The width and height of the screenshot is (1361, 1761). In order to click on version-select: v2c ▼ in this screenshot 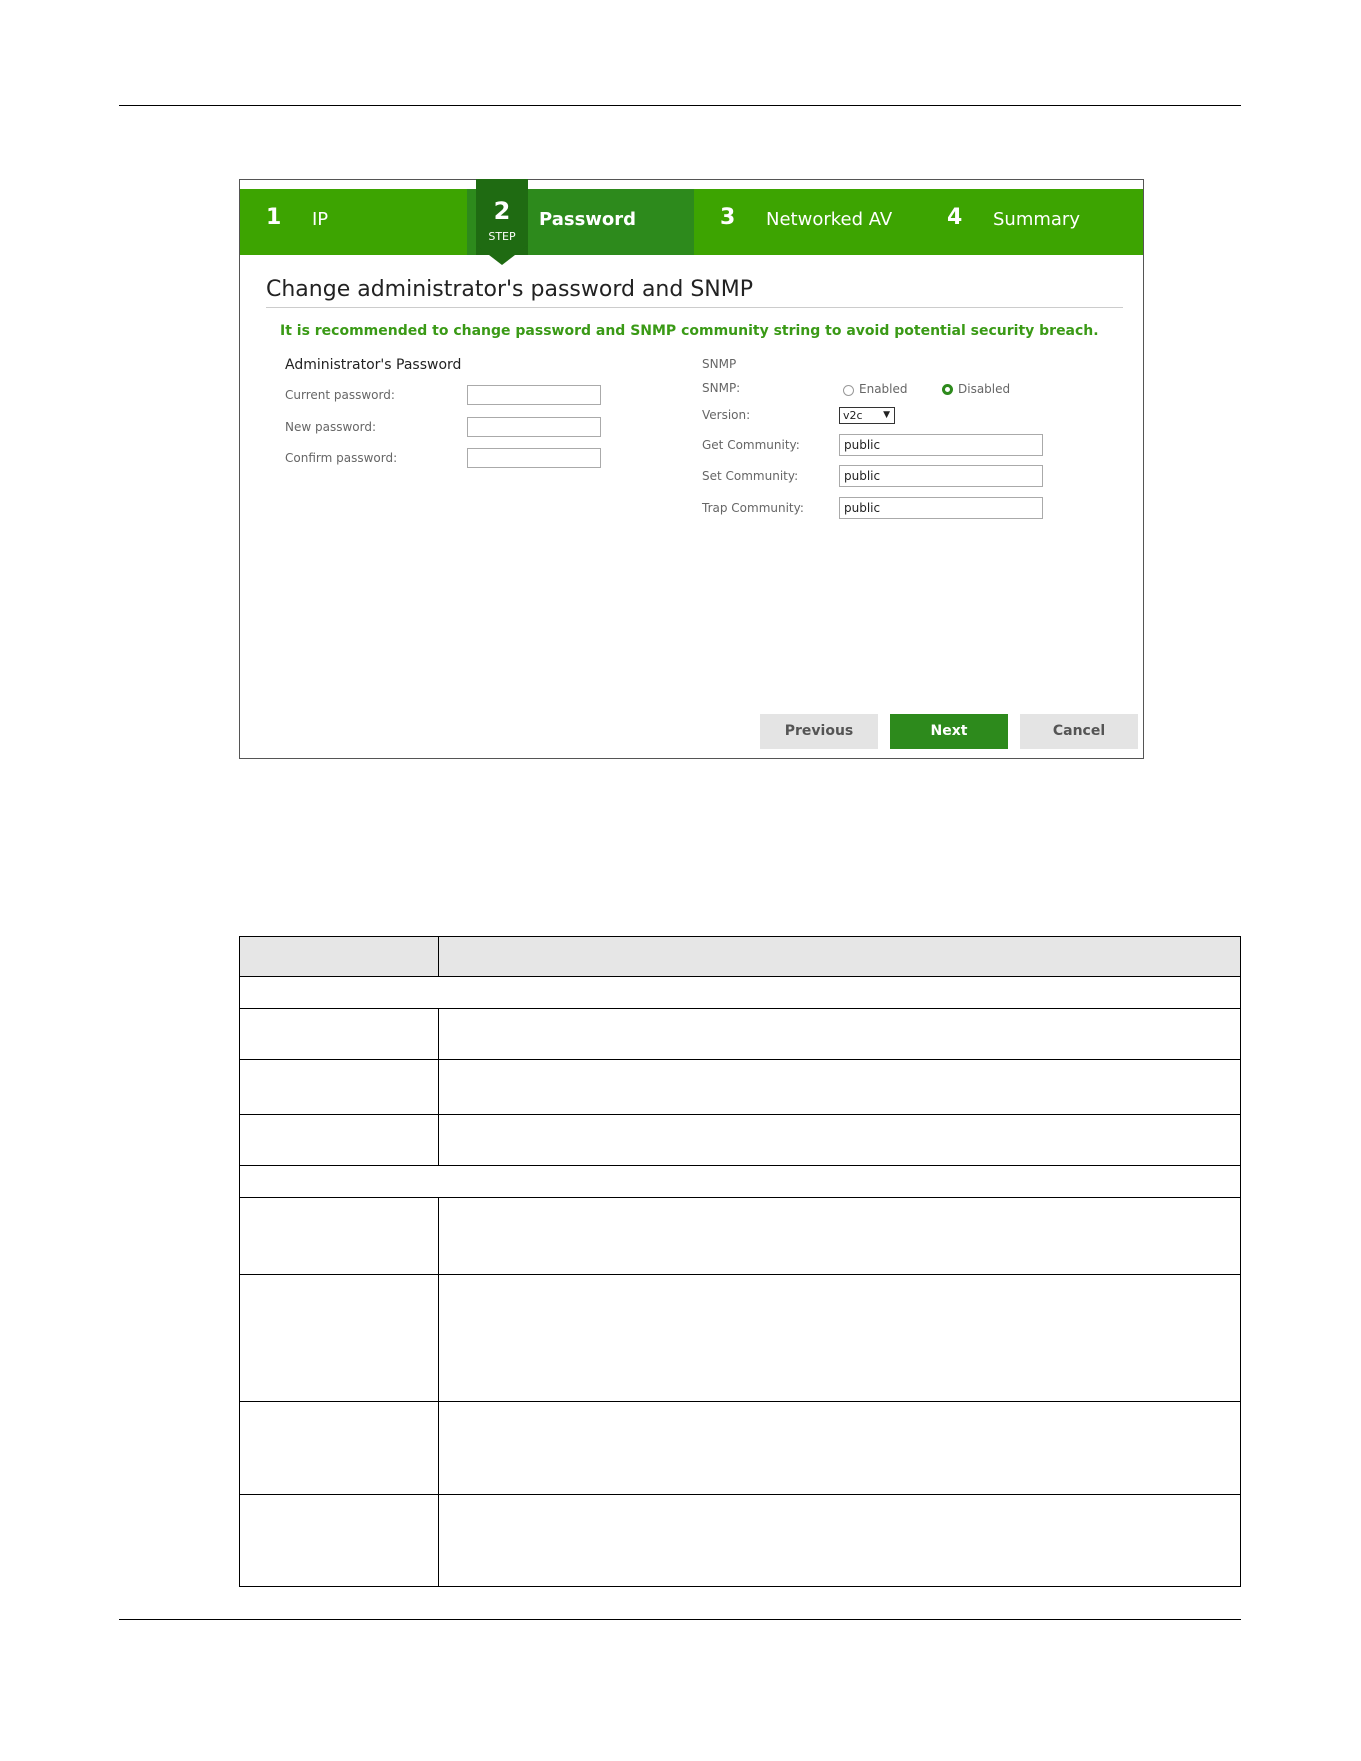, I will do `click(867, 415)`.